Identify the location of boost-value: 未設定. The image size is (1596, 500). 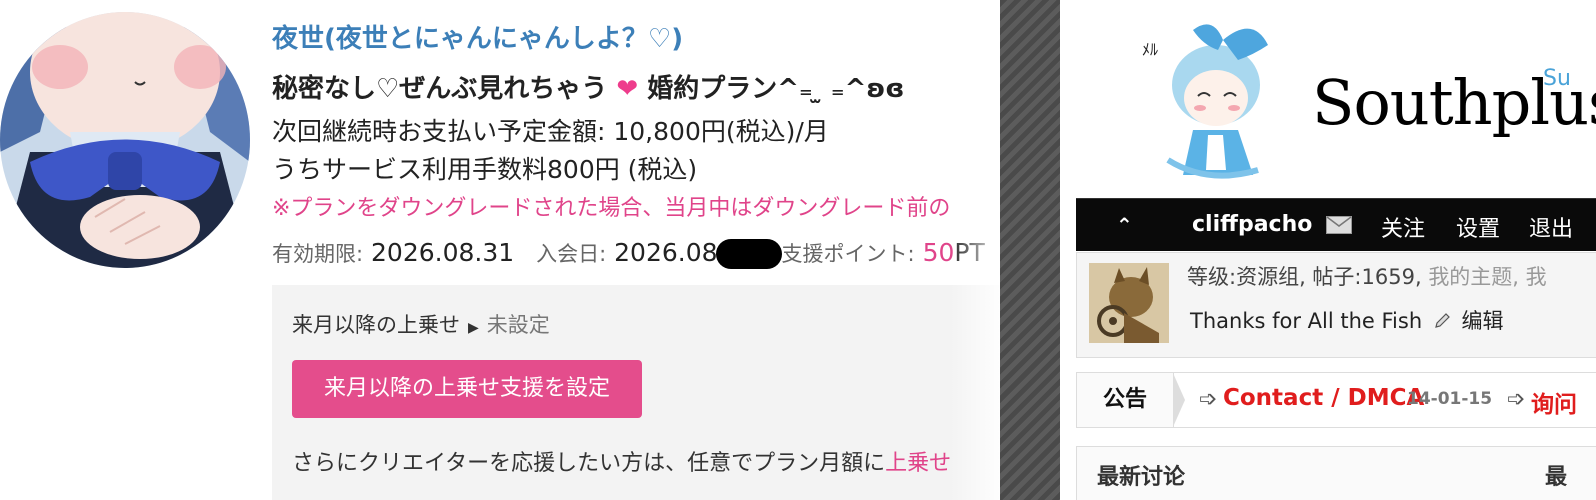
(518, 325).